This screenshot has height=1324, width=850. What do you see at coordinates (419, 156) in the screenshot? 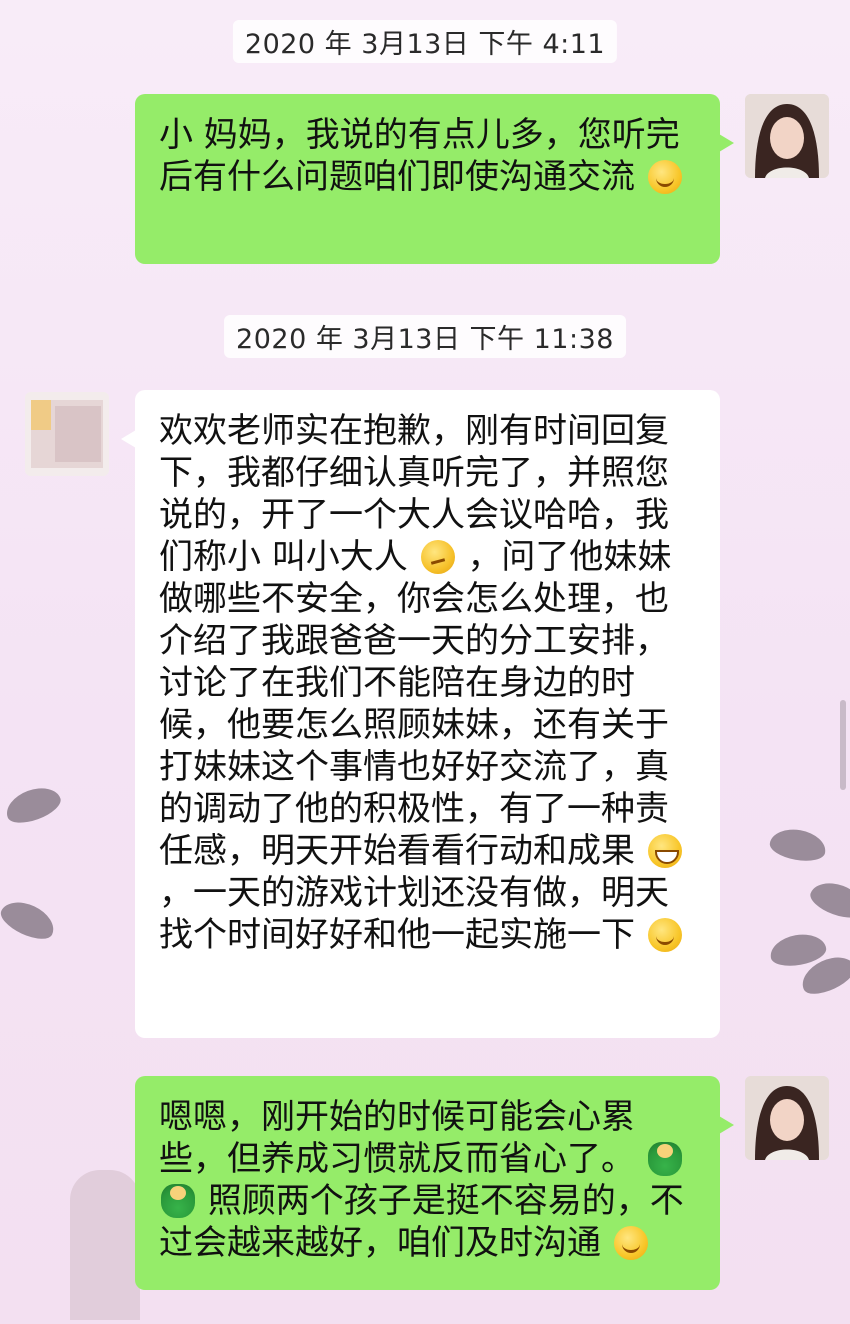
I see `message-text: 小 妈妈，我说的有点儿多，您听完后有什么问题咱们即使沟通交流` at bounding box center [419, 156].